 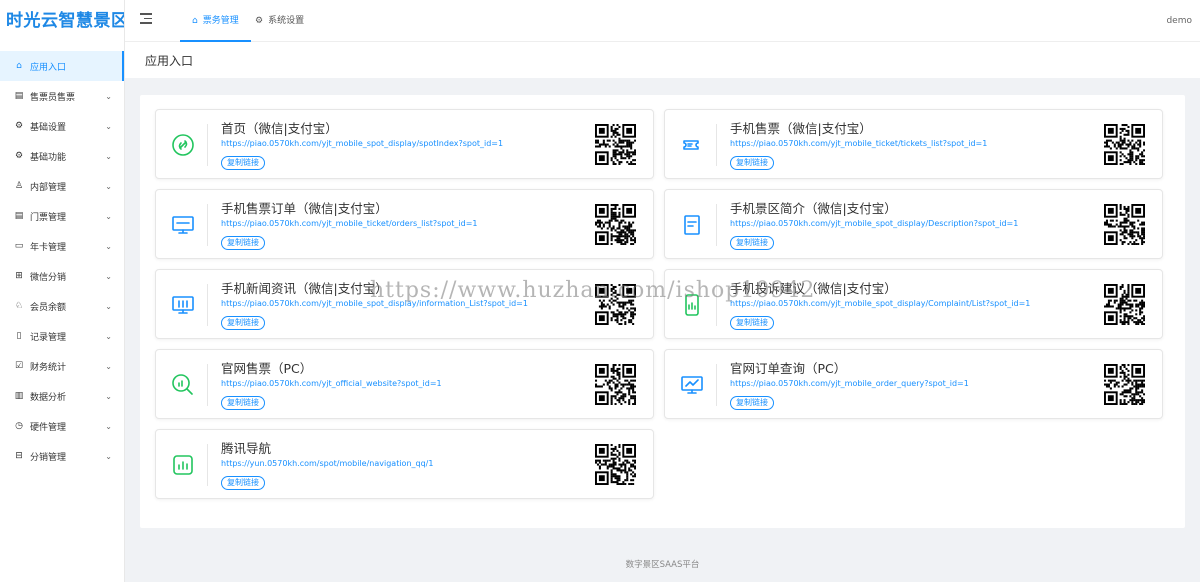 What do you see at coordinates (19, 306) in the screenshot?
I see `users-icon: ♘` at bounding box center [19, 306].